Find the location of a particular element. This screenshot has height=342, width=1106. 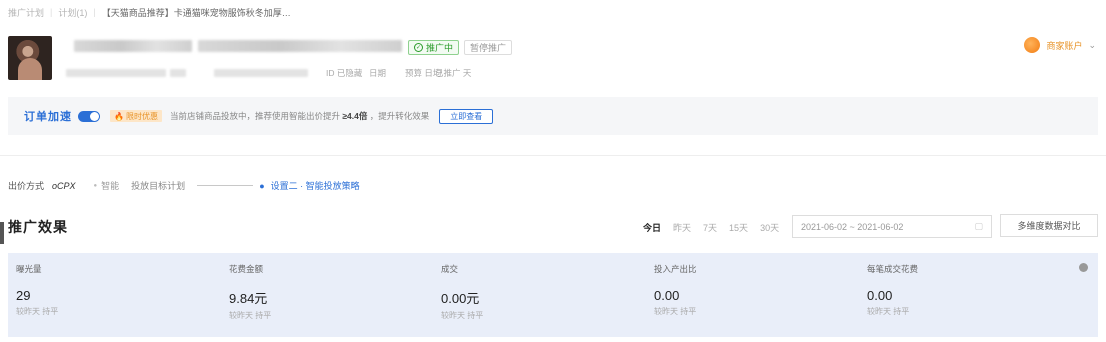

view-now-button: 立即查看 is located at coordinates (466, 116).